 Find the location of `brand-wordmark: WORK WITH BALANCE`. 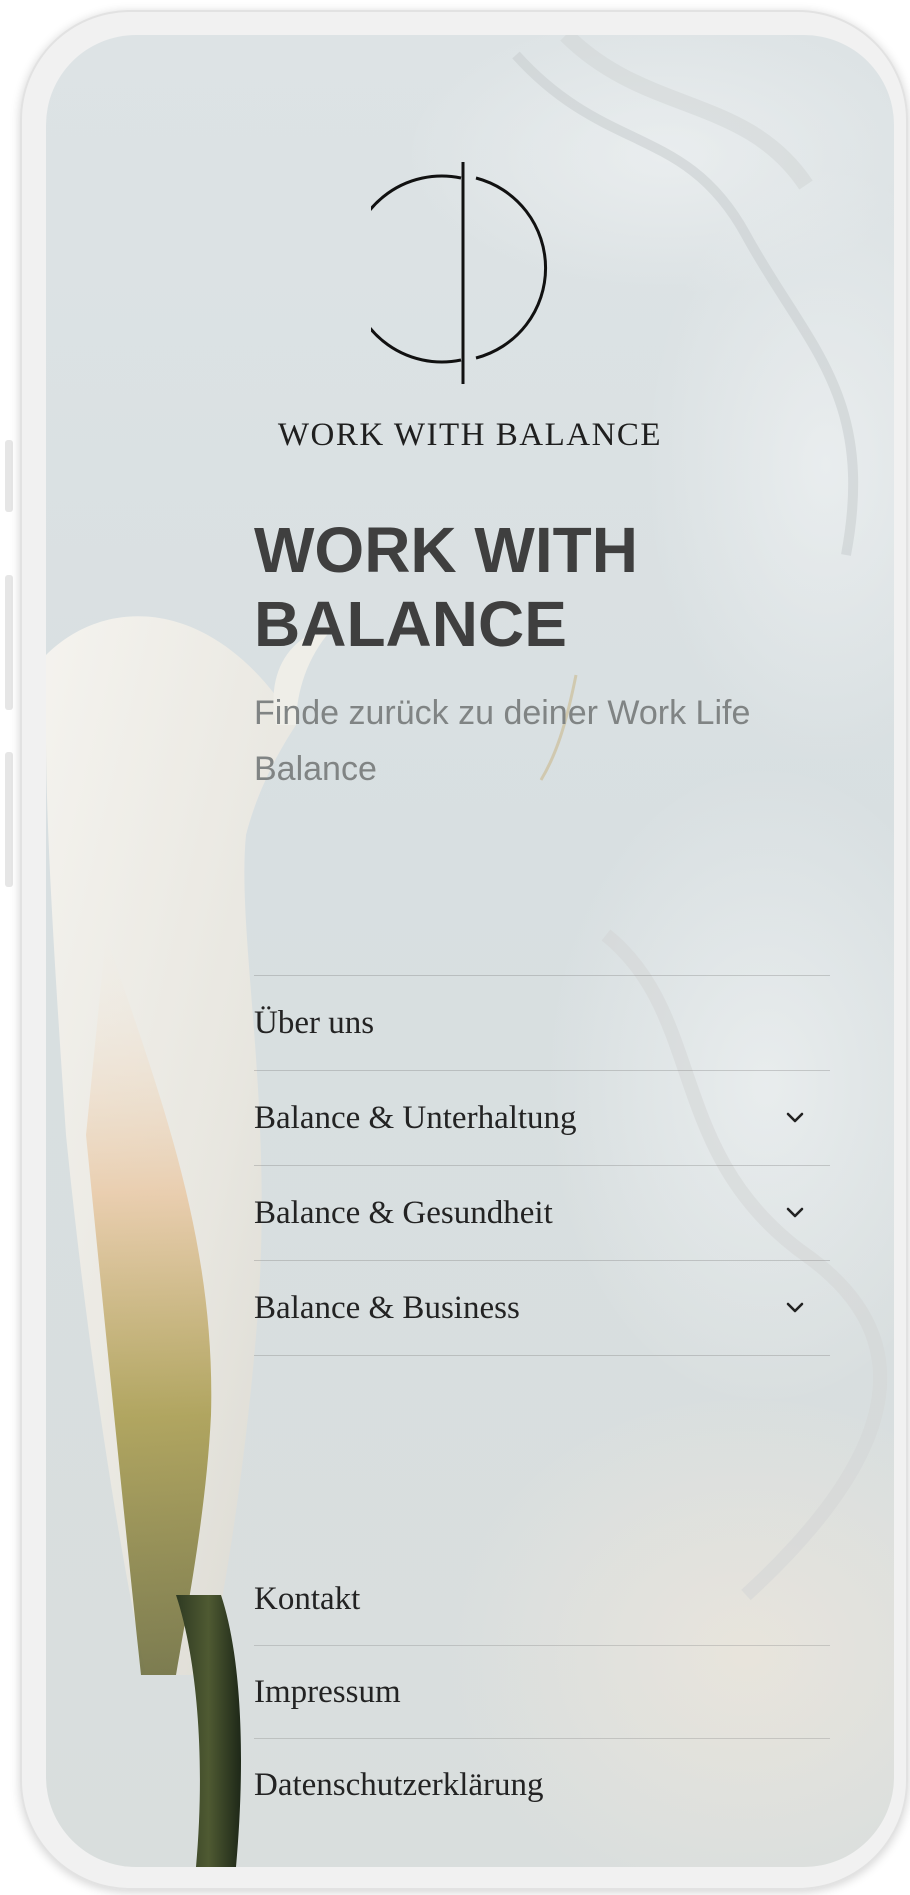

brand-wordmark: WORK WITH BALANCE is located at coordinates (470, 435).